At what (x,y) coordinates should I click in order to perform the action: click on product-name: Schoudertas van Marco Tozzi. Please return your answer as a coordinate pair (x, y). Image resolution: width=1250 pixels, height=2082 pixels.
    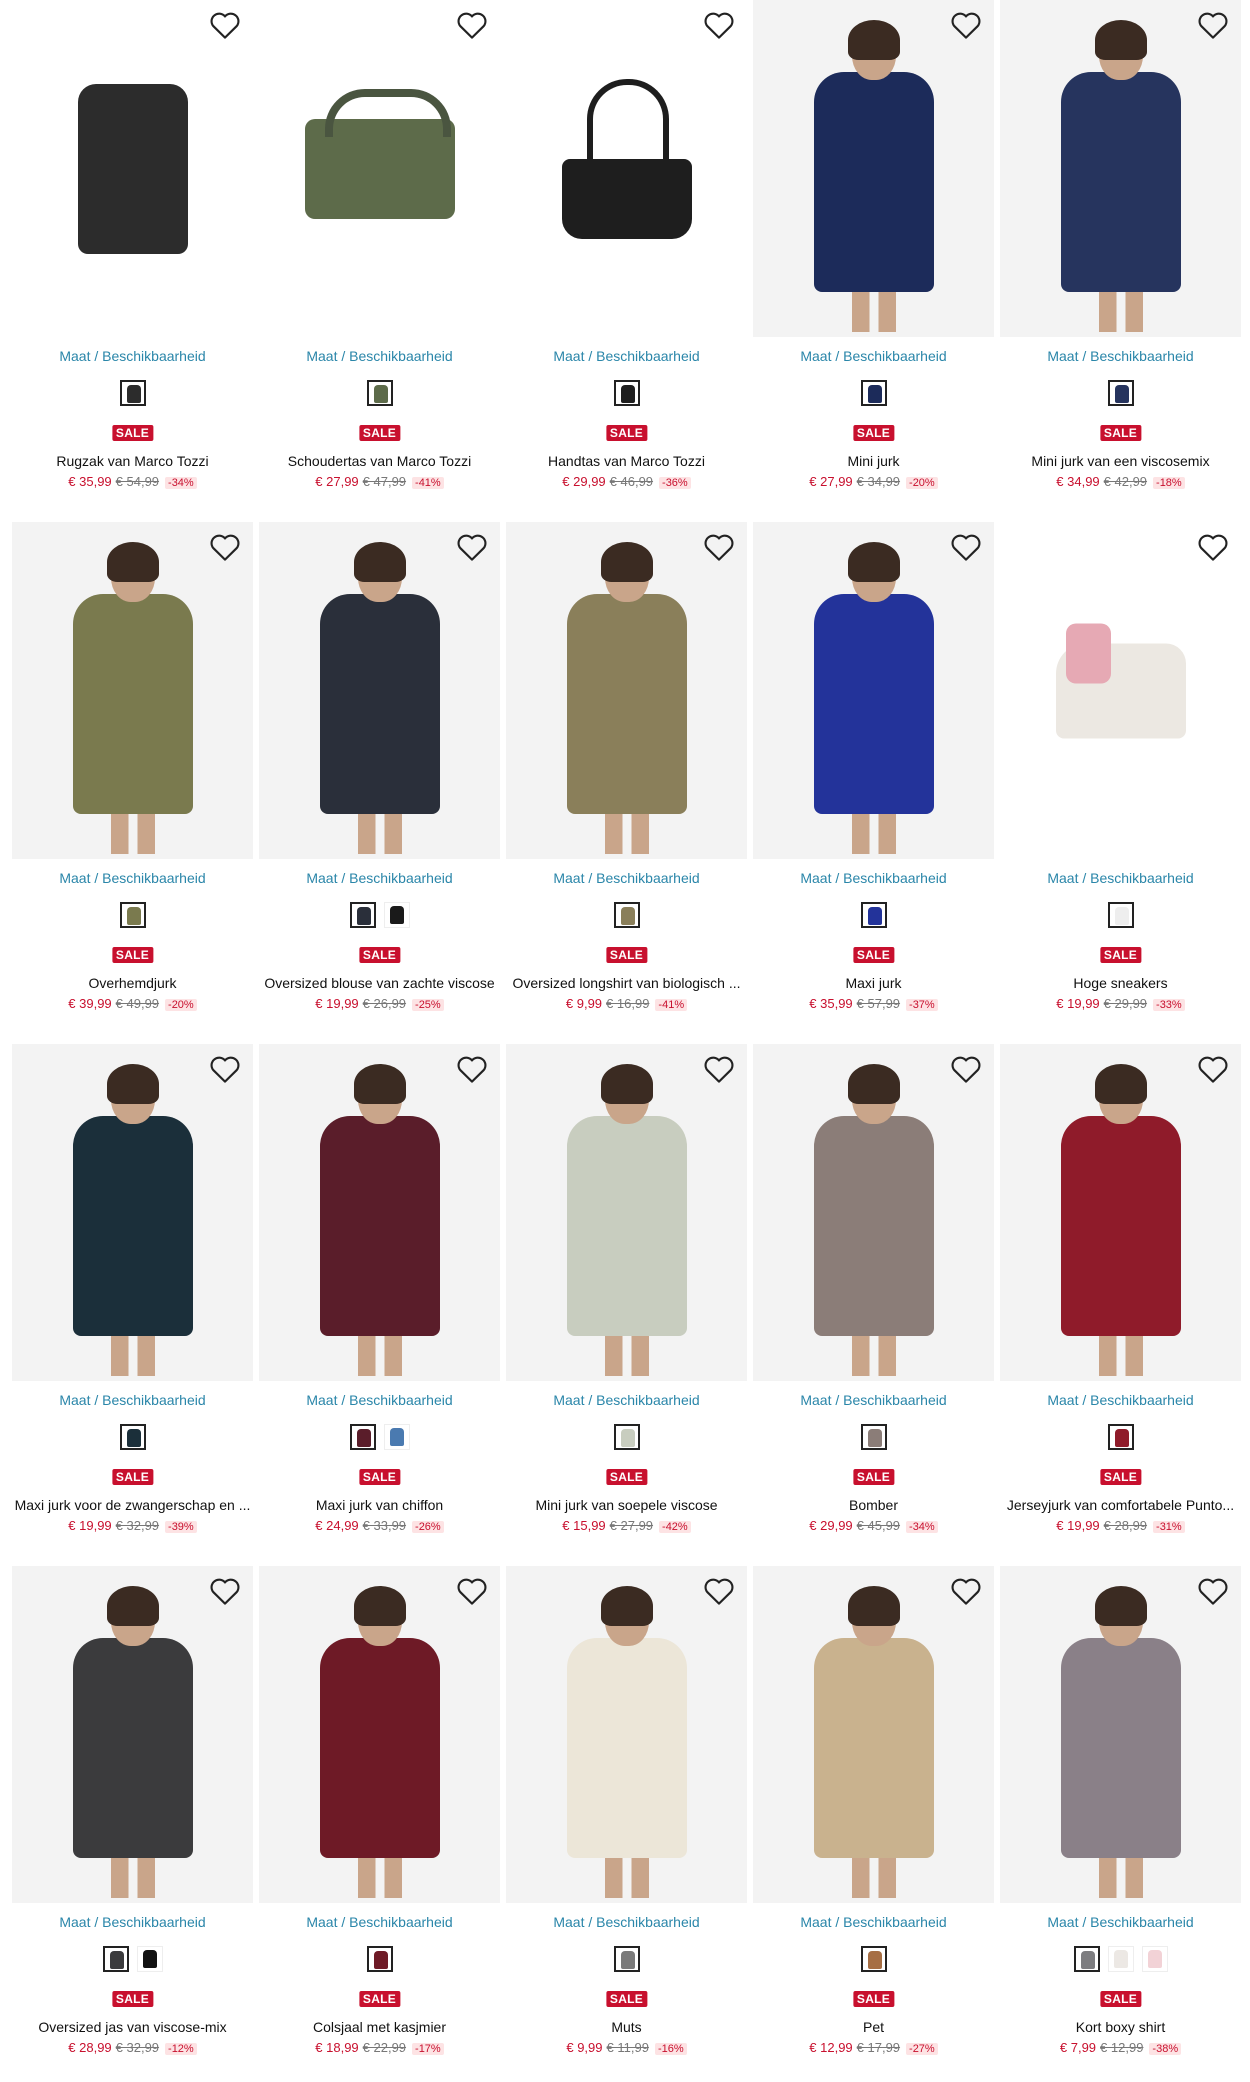
    Looking at the image, I should click on (379, 461).